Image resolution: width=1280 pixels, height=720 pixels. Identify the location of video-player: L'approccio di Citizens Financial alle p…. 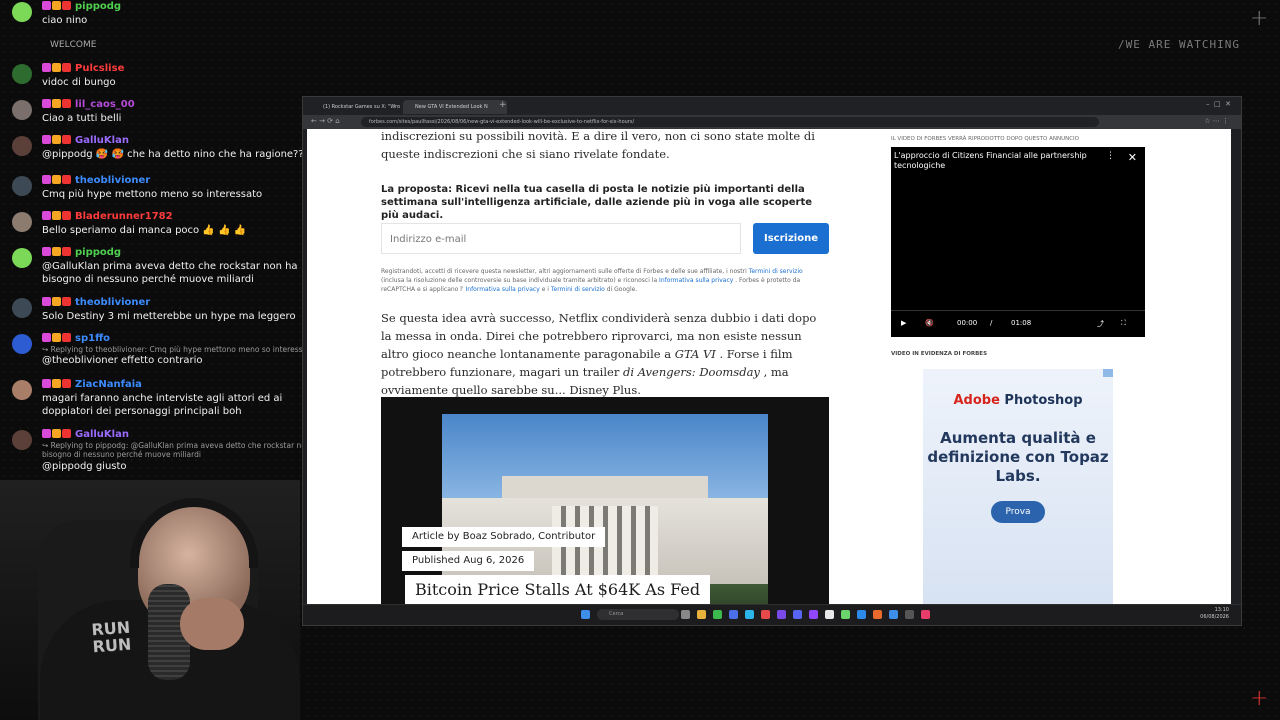
(1018, 242).